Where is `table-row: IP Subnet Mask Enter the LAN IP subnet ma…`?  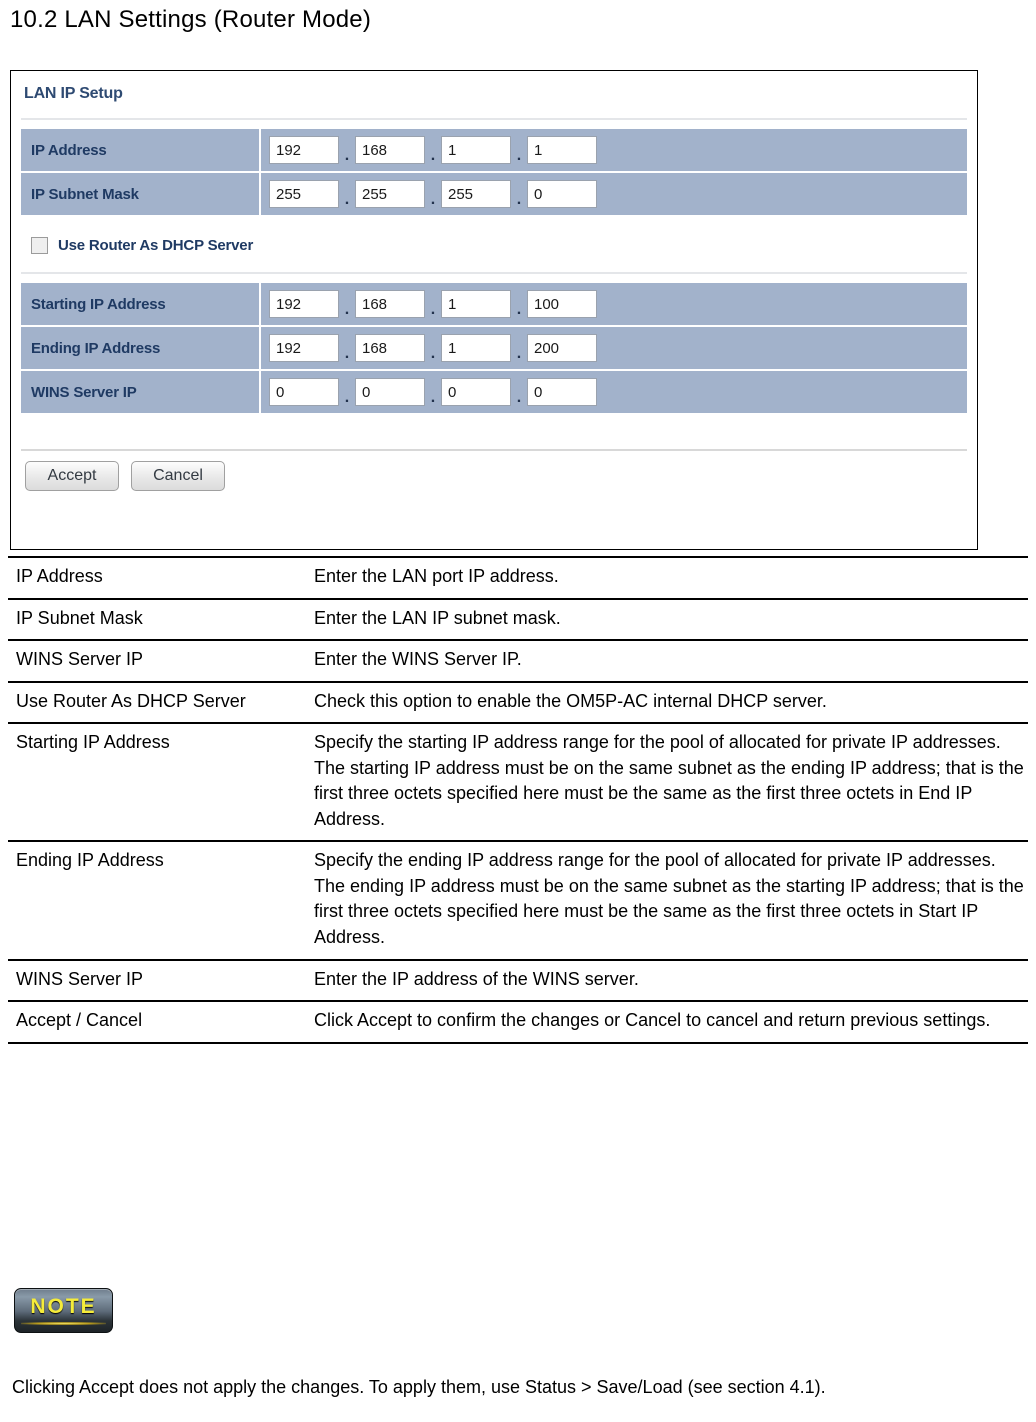
table-row: IP Subnet Mask Enter the LAN IP subnet ma… is located at coordinates (518, 620).